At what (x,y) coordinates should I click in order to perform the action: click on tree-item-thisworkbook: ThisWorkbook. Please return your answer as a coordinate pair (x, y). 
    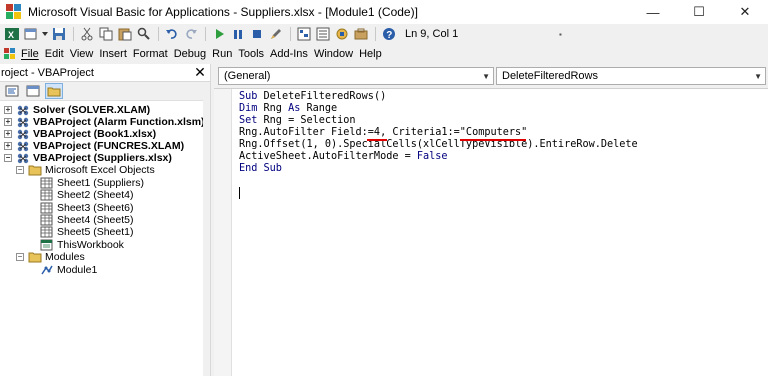
    Looking at the image, I should click on (82, 245).